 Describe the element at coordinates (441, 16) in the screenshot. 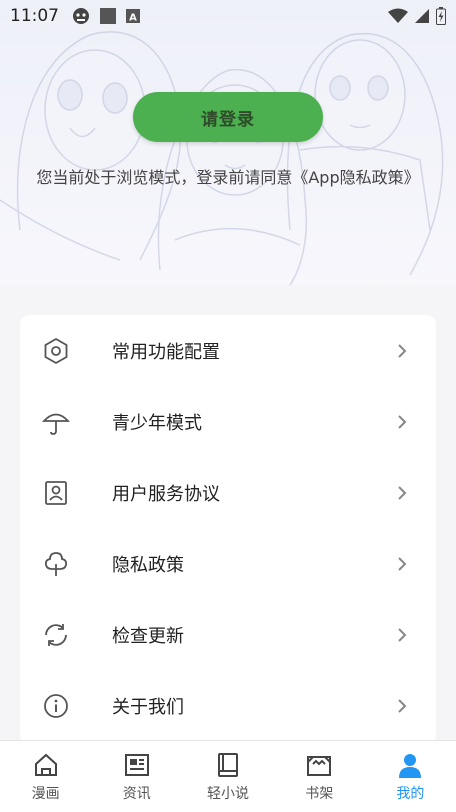

I see `battery-charging-icon` at that location.